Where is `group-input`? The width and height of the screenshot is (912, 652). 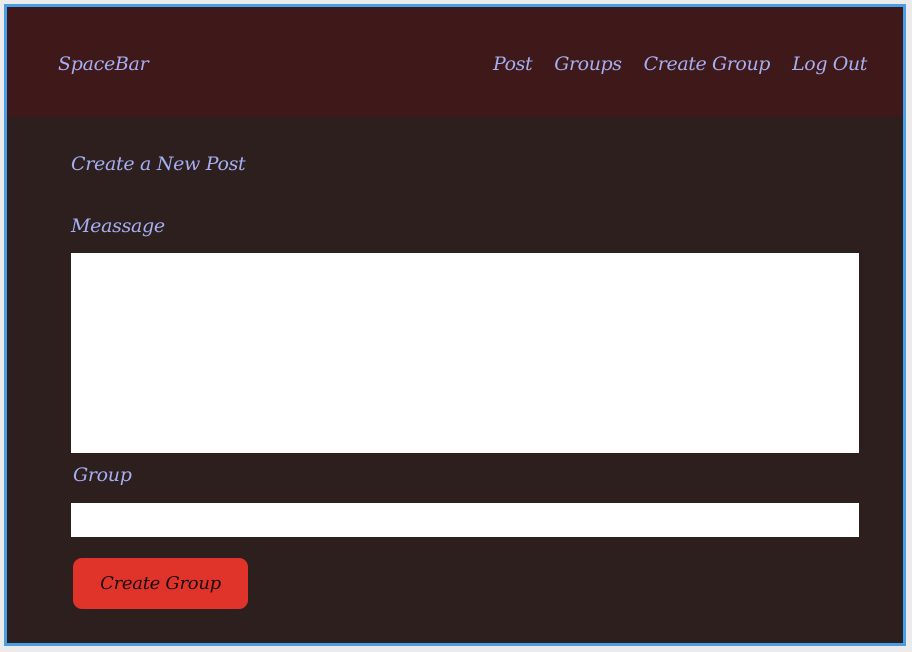 group-input is located at coordinates (465, 520).